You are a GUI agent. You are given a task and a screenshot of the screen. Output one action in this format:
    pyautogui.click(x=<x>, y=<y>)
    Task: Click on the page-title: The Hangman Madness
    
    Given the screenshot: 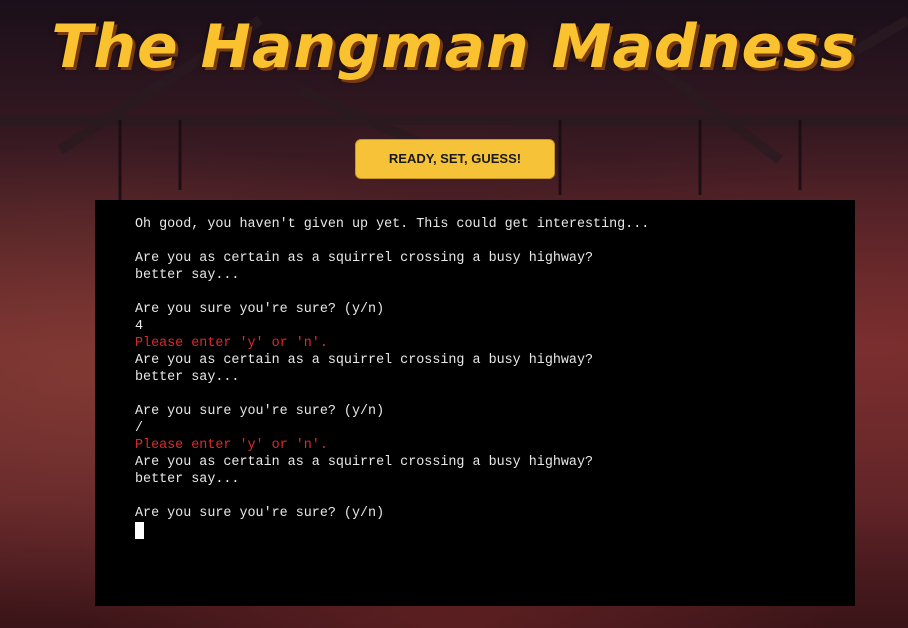 What is the action you would take?
    pyautogui.click(x=454, y=47)
    